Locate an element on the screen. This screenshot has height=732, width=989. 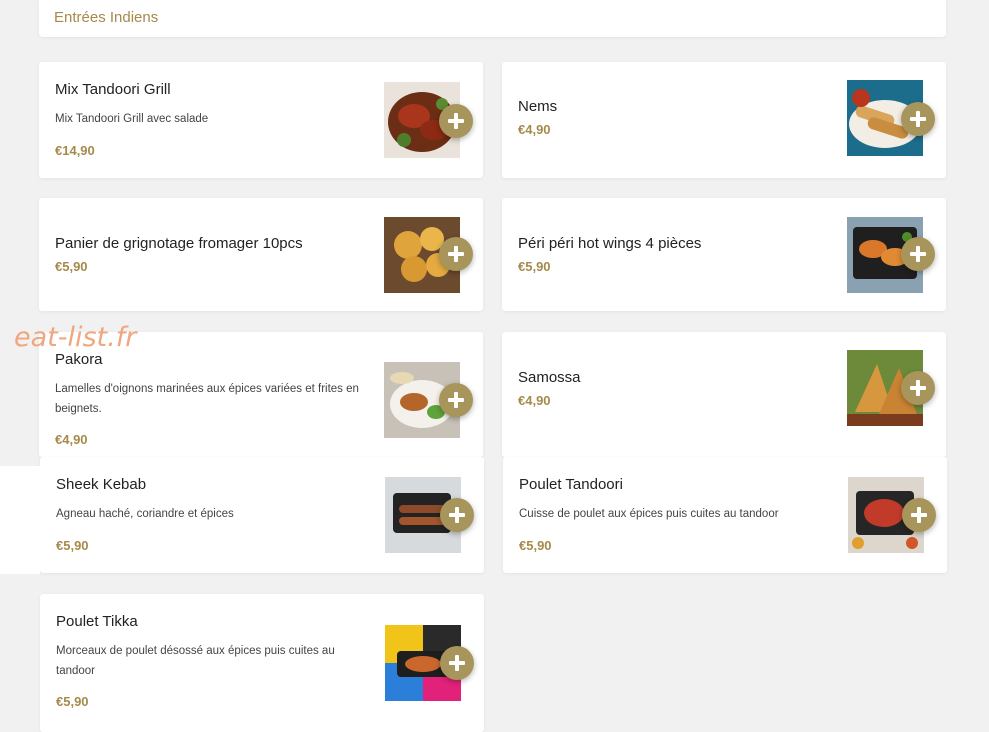
item-name: Samossa is located at coordinates (549, 377).